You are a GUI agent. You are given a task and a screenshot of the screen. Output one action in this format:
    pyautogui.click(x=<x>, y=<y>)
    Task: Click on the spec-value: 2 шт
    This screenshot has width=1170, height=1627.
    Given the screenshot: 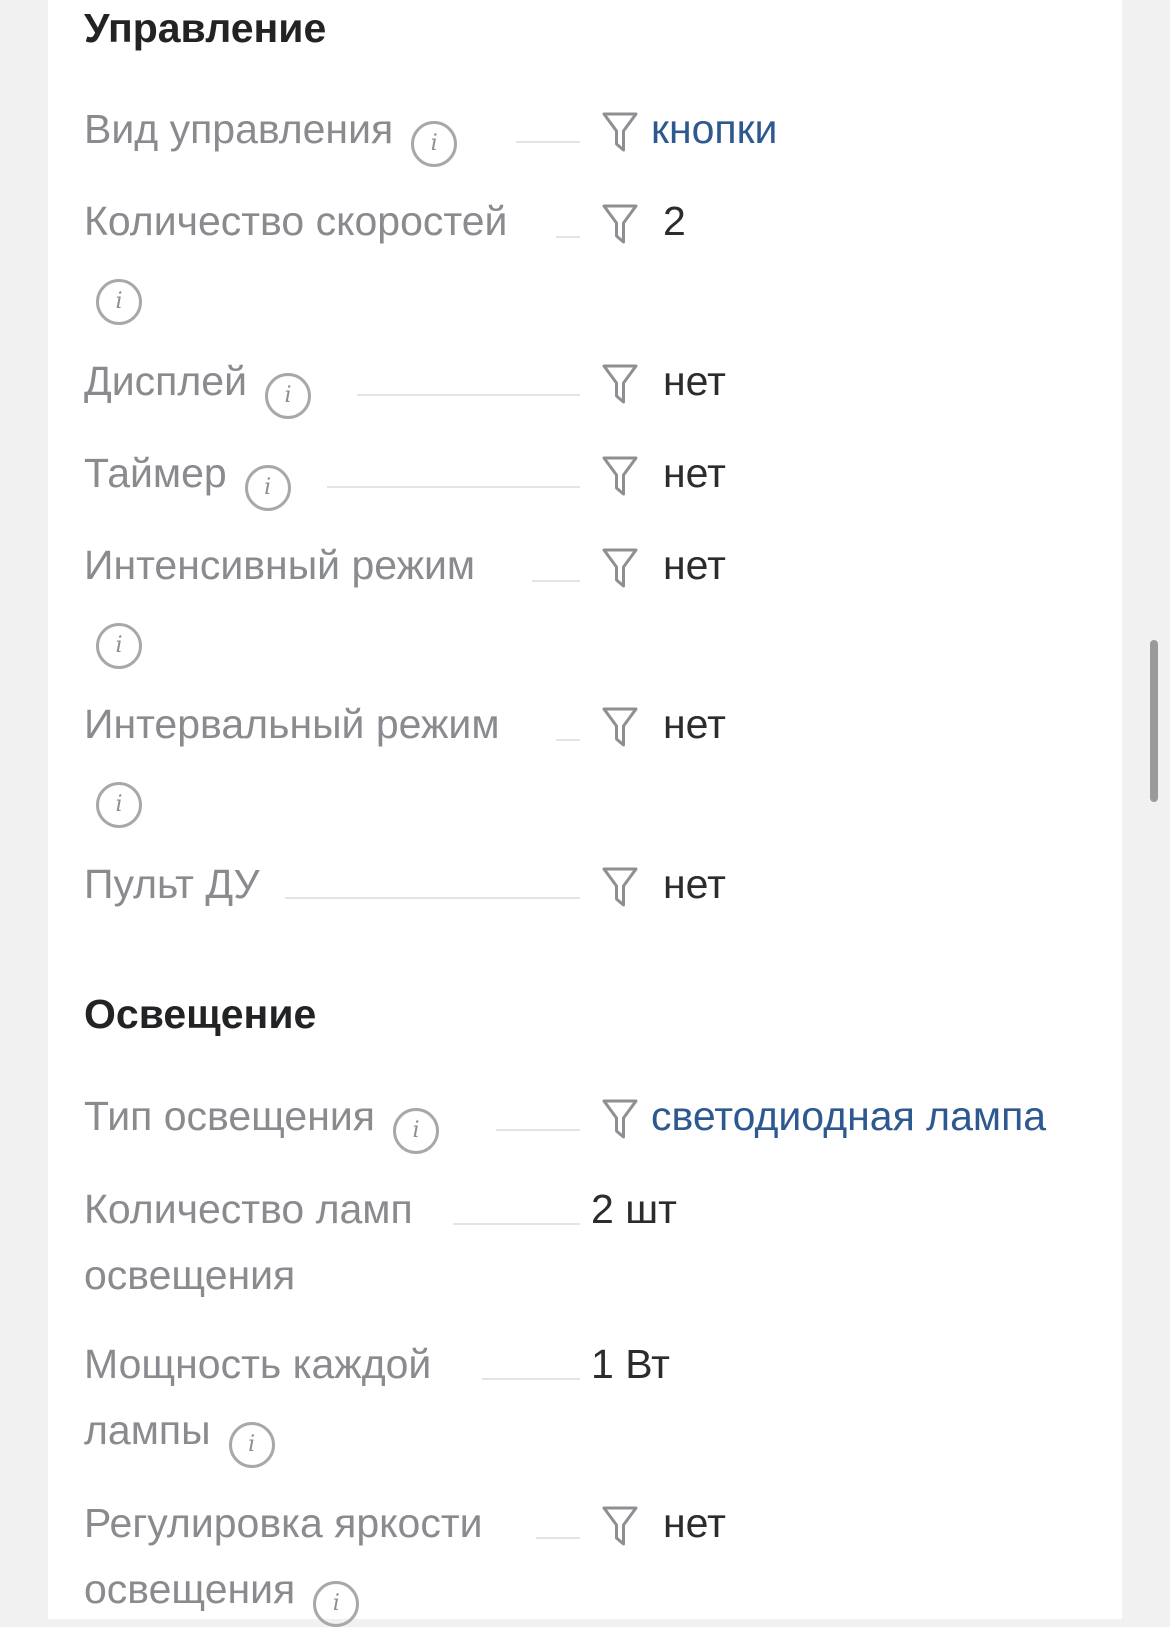 What is the action you would take?
    pyautogui.click(x=634, y=1209)
    